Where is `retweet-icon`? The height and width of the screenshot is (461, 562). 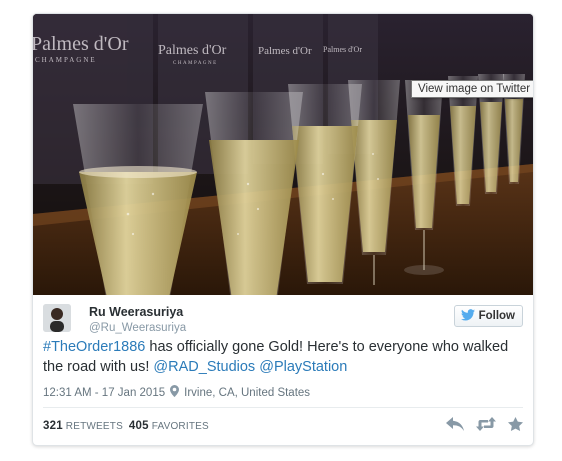 retweet-icon is located at coordinates (486, 424).